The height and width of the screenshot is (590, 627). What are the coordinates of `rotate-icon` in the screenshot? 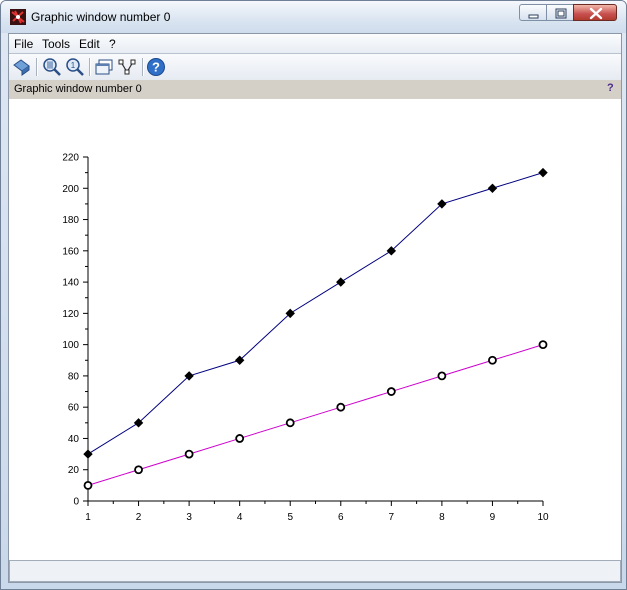 It's located at (21, 67).